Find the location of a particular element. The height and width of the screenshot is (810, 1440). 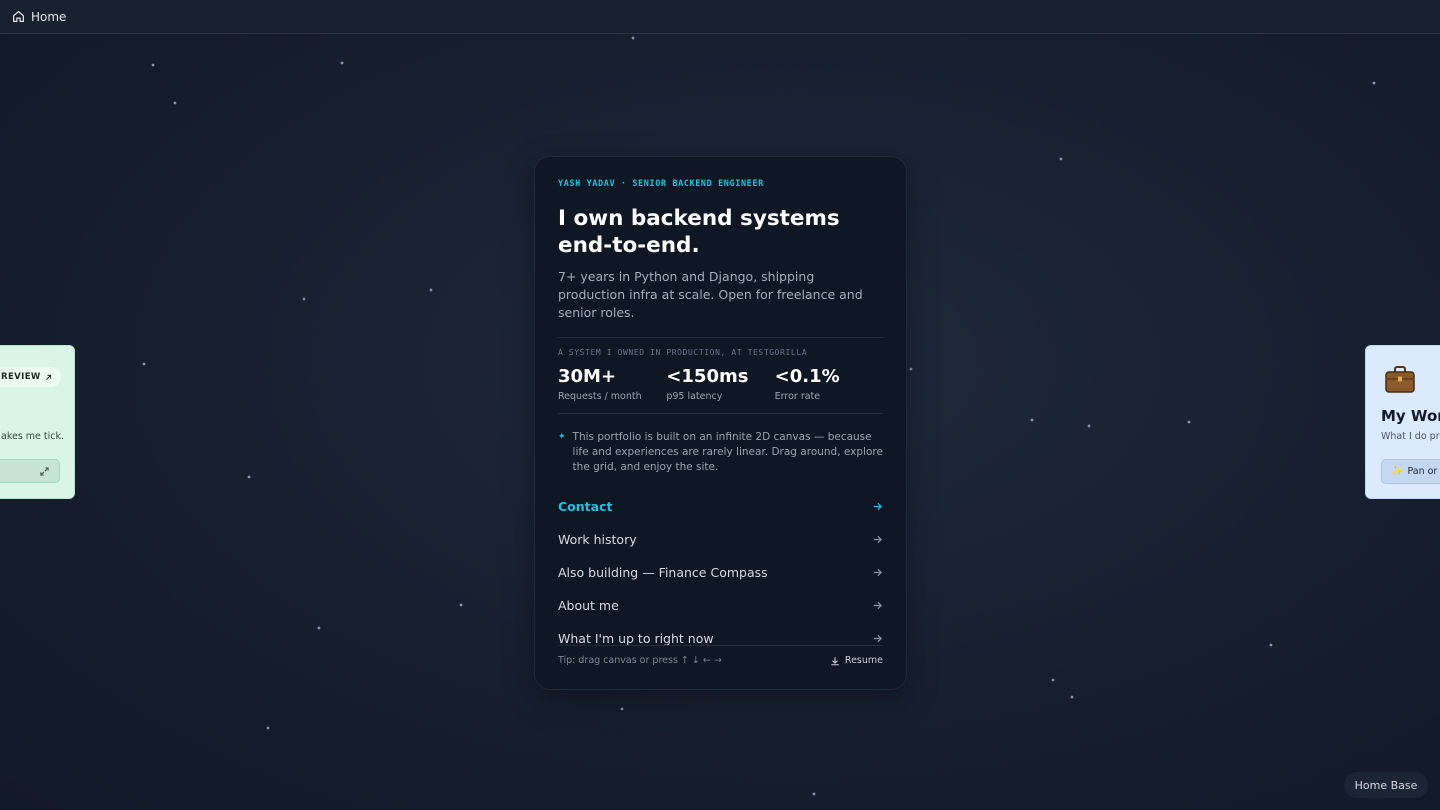

headline: I own backend systems end-to-end. is located at coordinates (720, 232).